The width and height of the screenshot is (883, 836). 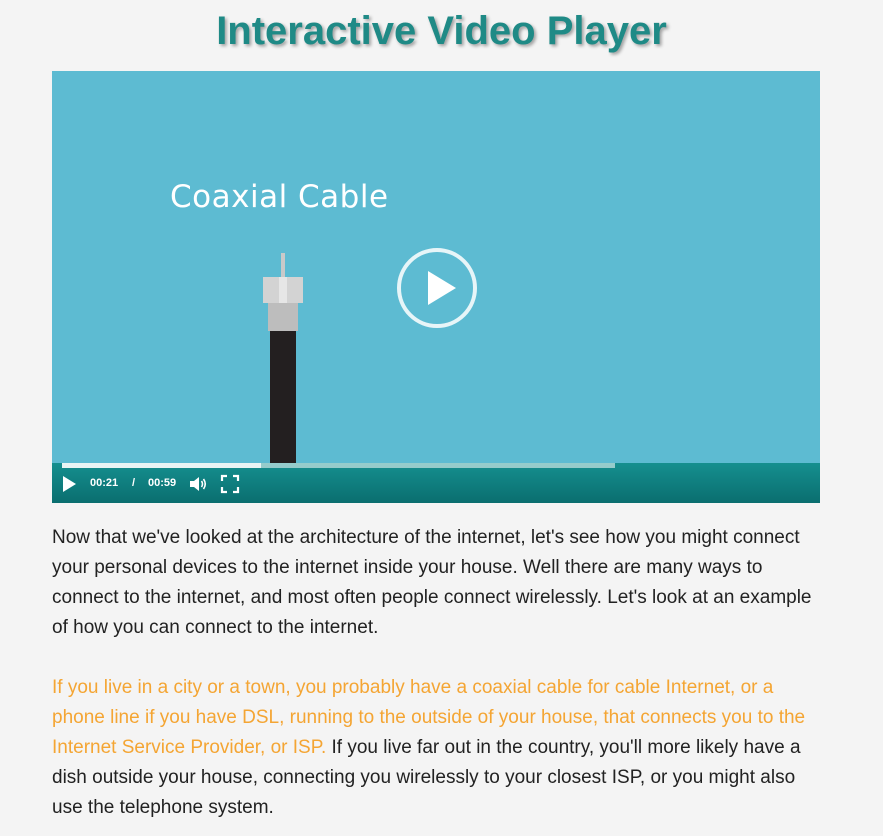 I want to click on fullscreen-icon, so click(x=230, y=484).